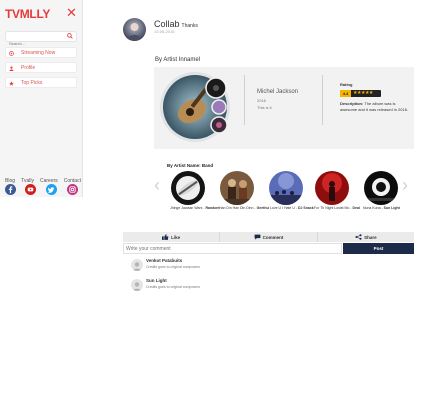  What do you see at coordinates (167, 24) in the screenshot?
I see `profile-name-text: Collab` at bounding box center [167, 24].